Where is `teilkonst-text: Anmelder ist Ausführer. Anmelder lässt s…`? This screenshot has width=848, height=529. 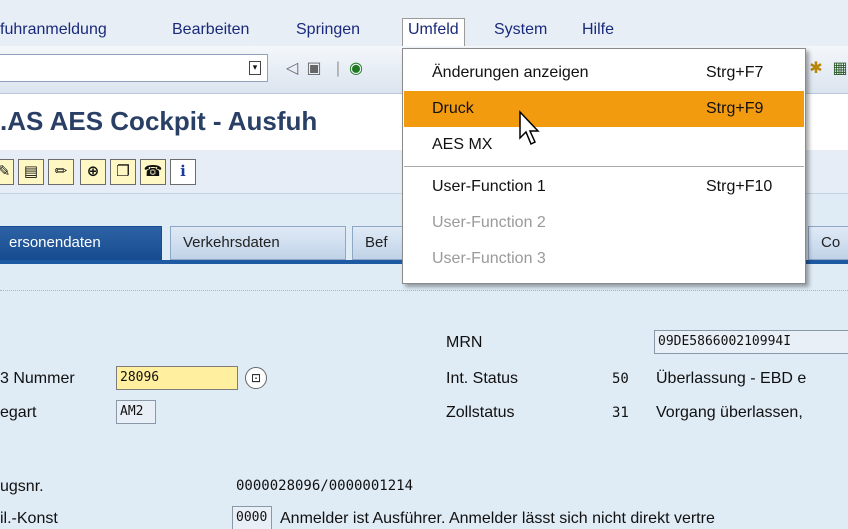 teilkonst-text: Anmelder ist Ausführer. Anmelder lässt s… is located at coordinates (497, 518).